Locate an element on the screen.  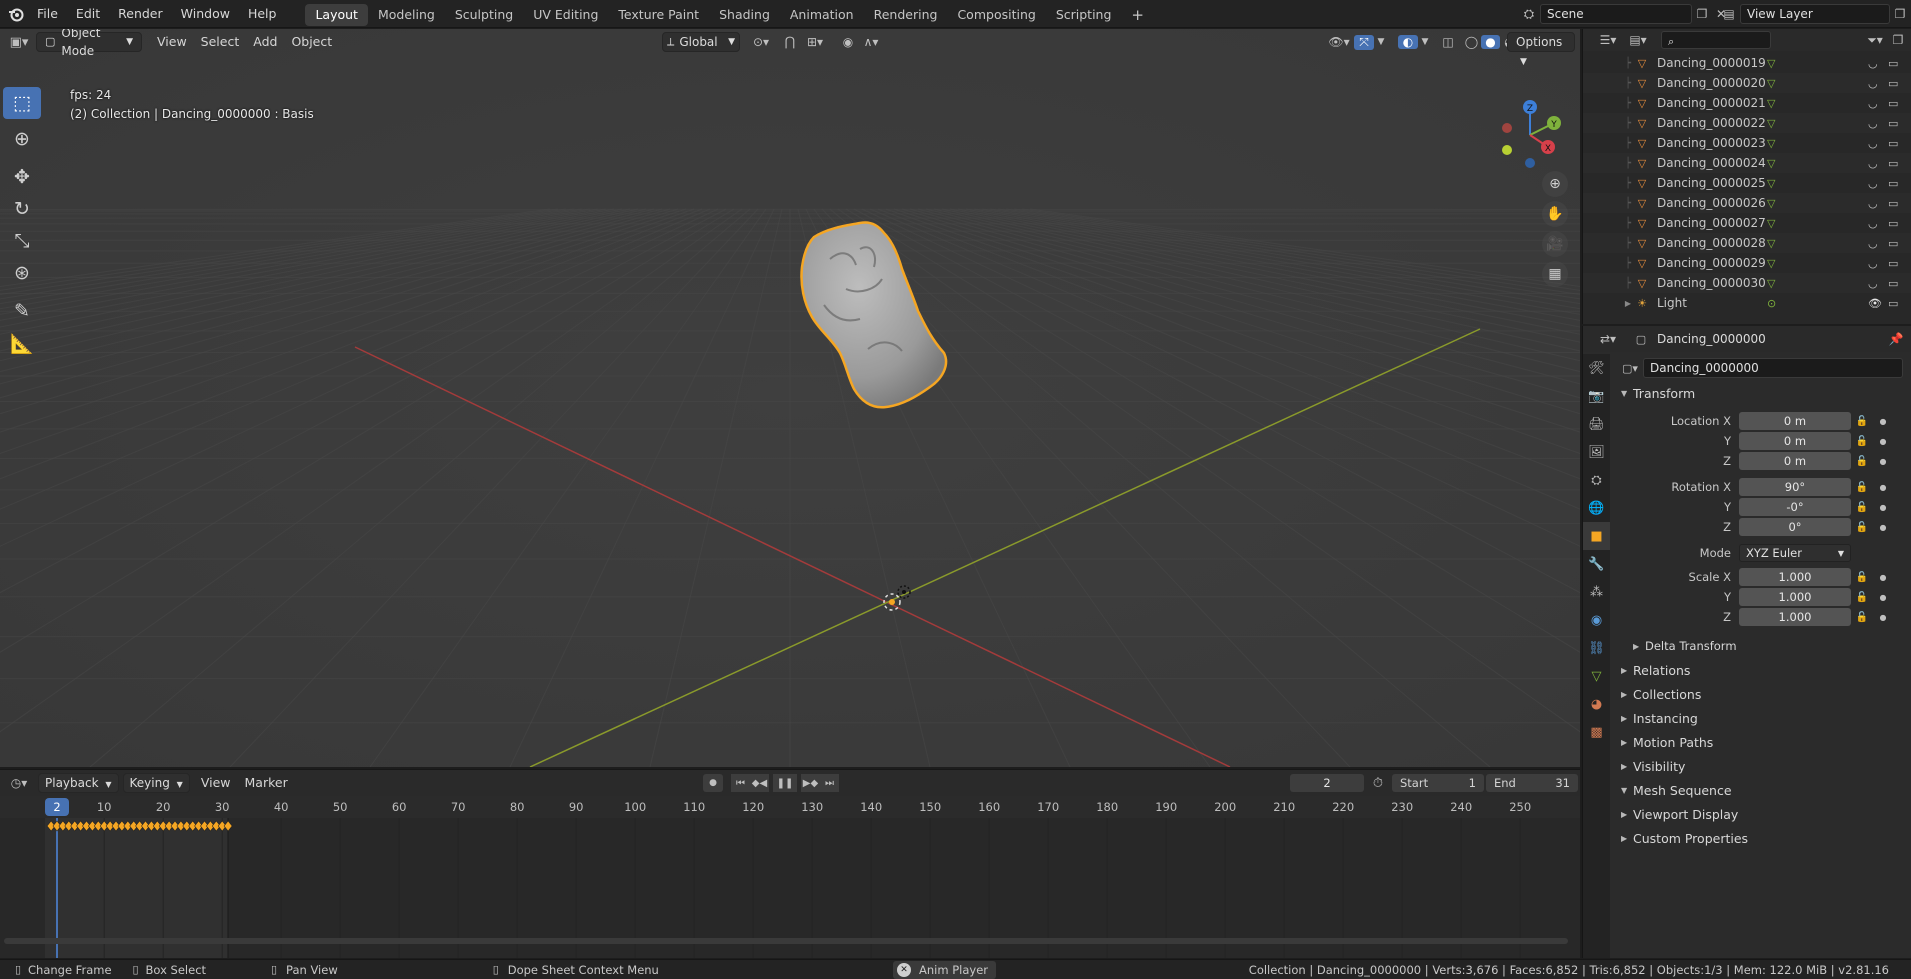
object-type-dropdown-icon: ▢▾ is located at coordinates (1630, 368).